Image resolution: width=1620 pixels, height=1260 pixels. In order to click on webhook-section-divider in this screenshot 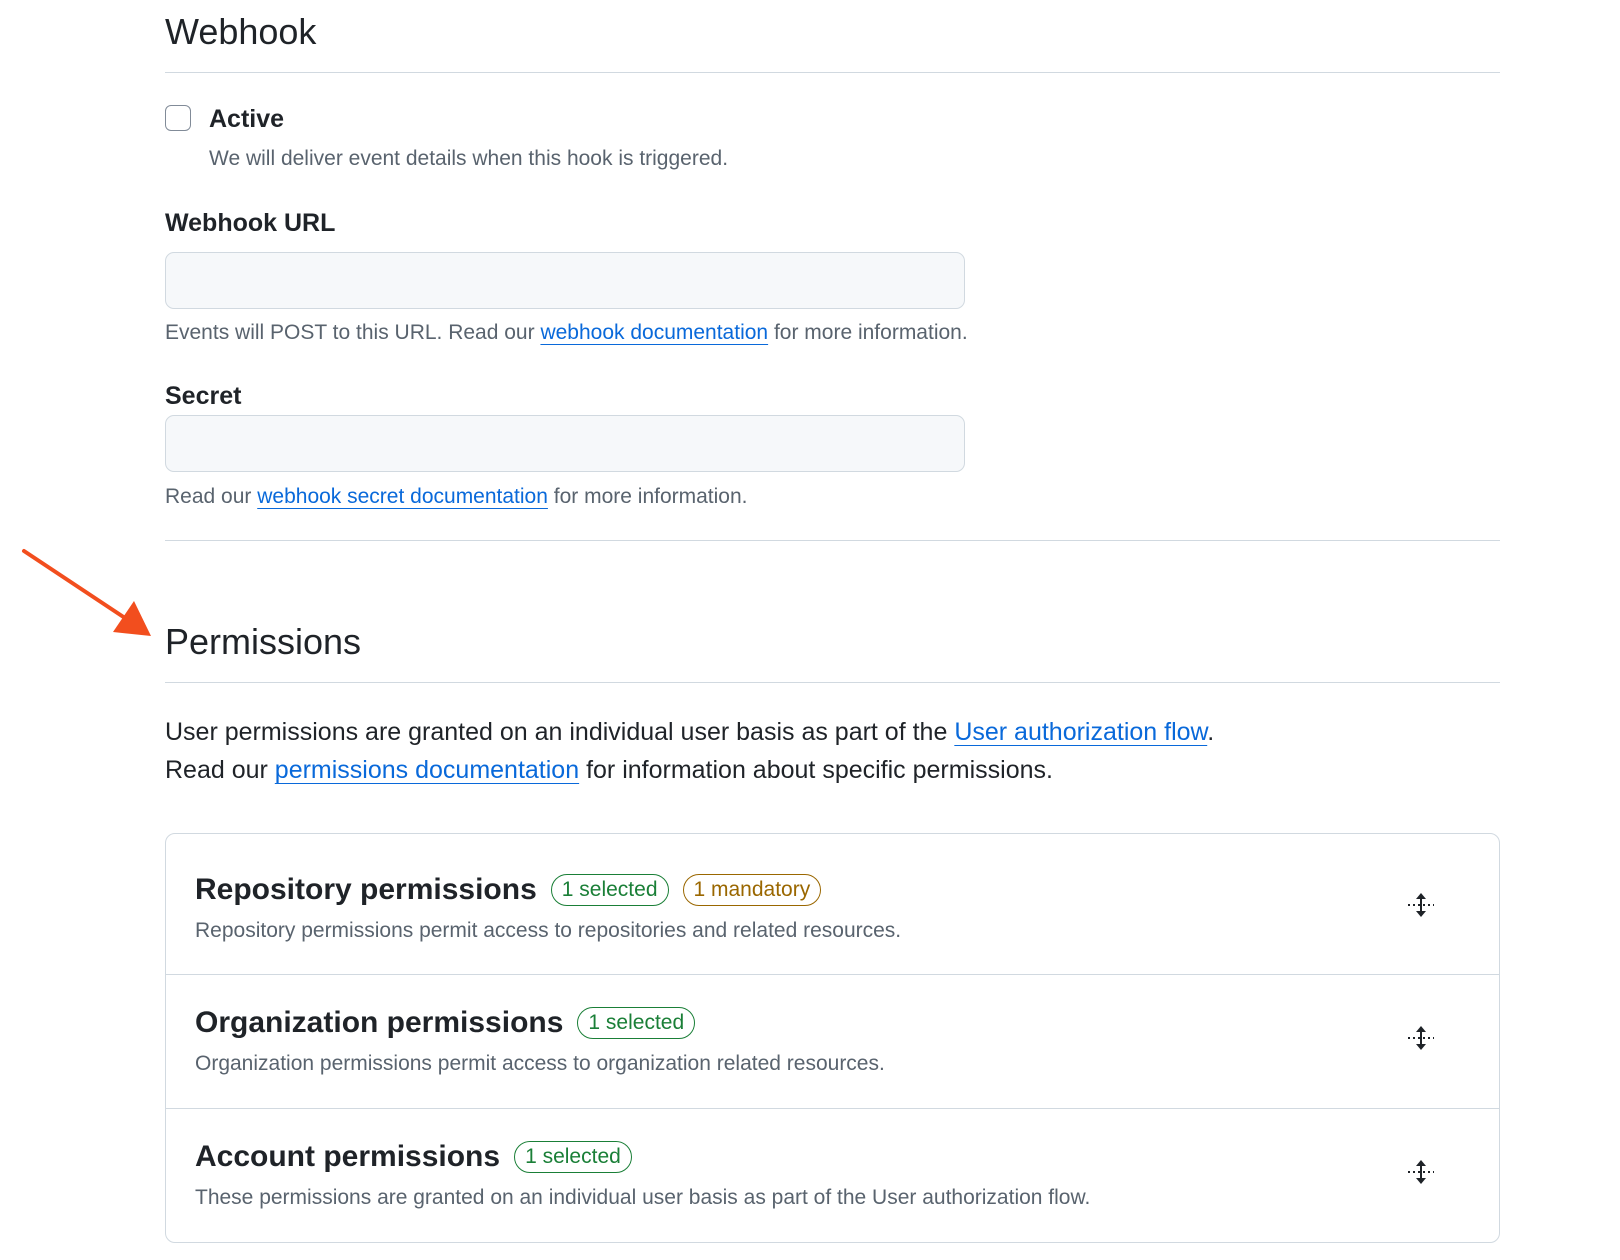, I will do `click(832, 540)`.